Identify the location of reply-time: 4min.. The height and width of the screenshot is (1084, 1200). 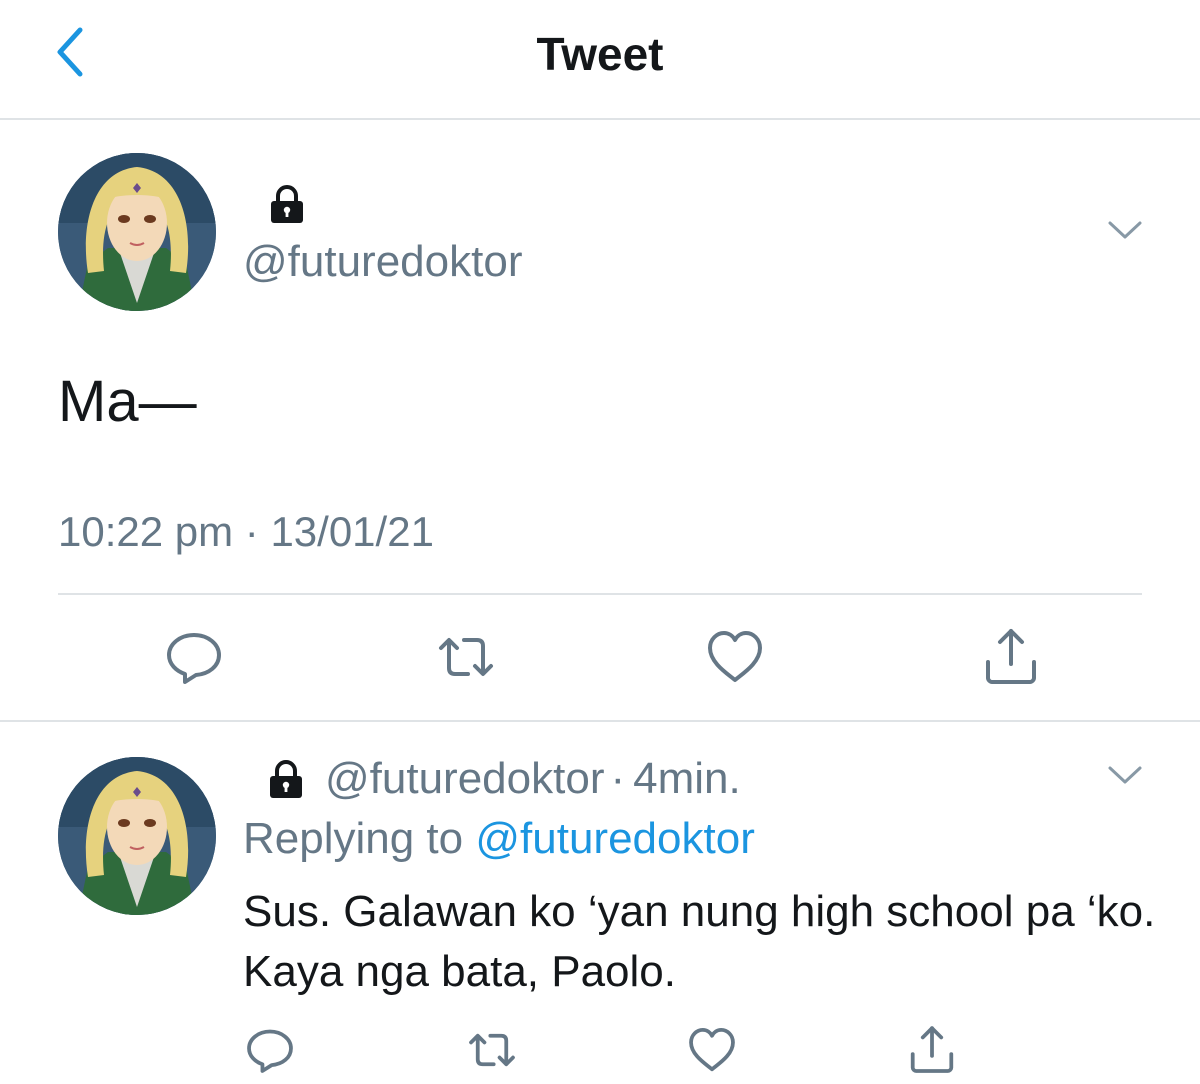
(687, 778).